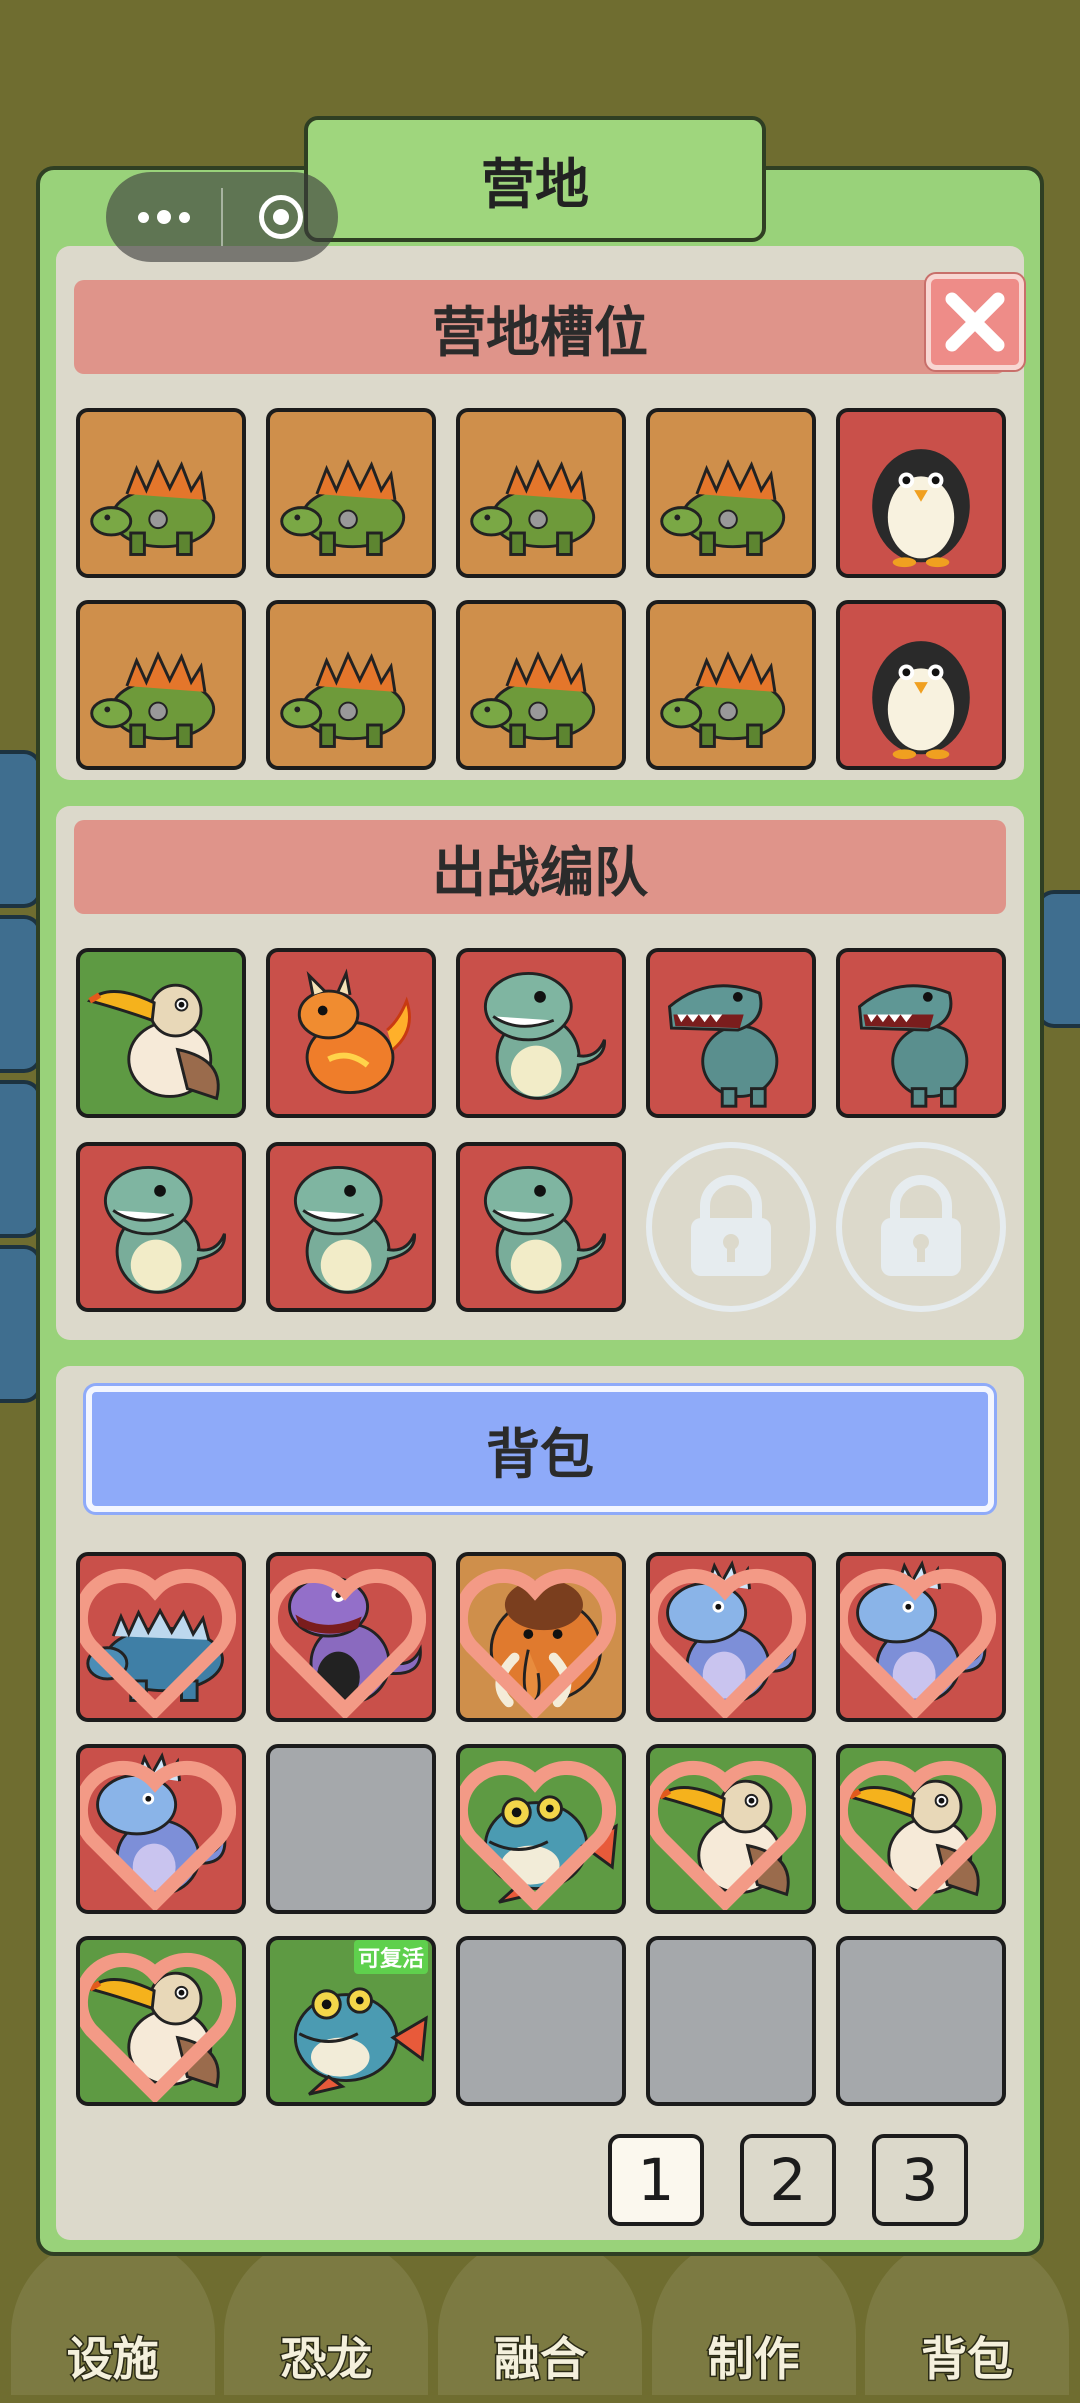 The image size is (1080, 2403). I want to click on camp-header: 营地槽位, so click(540, 327).